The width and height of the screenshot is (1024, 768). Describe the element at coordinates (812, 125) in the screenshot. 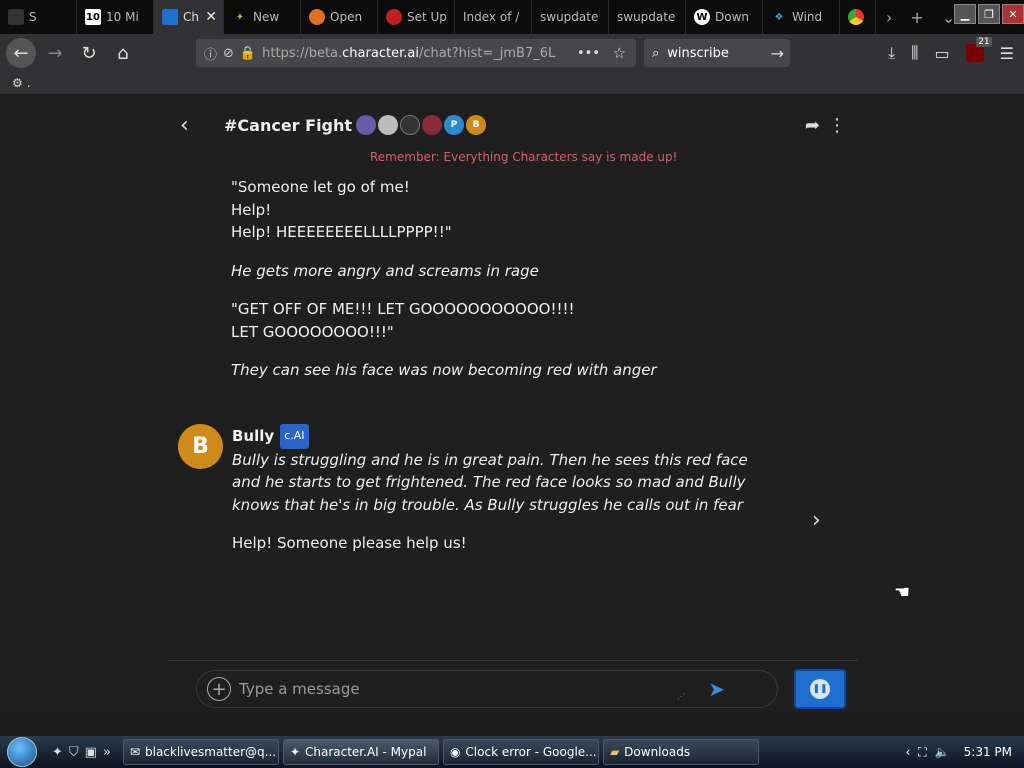

I see `share-icon: ➦` at that location.